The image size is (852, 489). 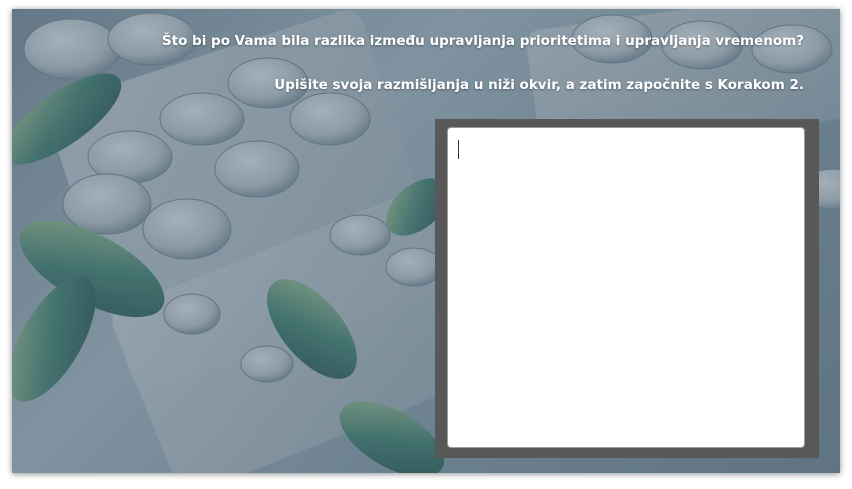 What do you see at coordinates (458, 149) in the screenshot?
I see `text-cursor` at bounding box center [458, 149].